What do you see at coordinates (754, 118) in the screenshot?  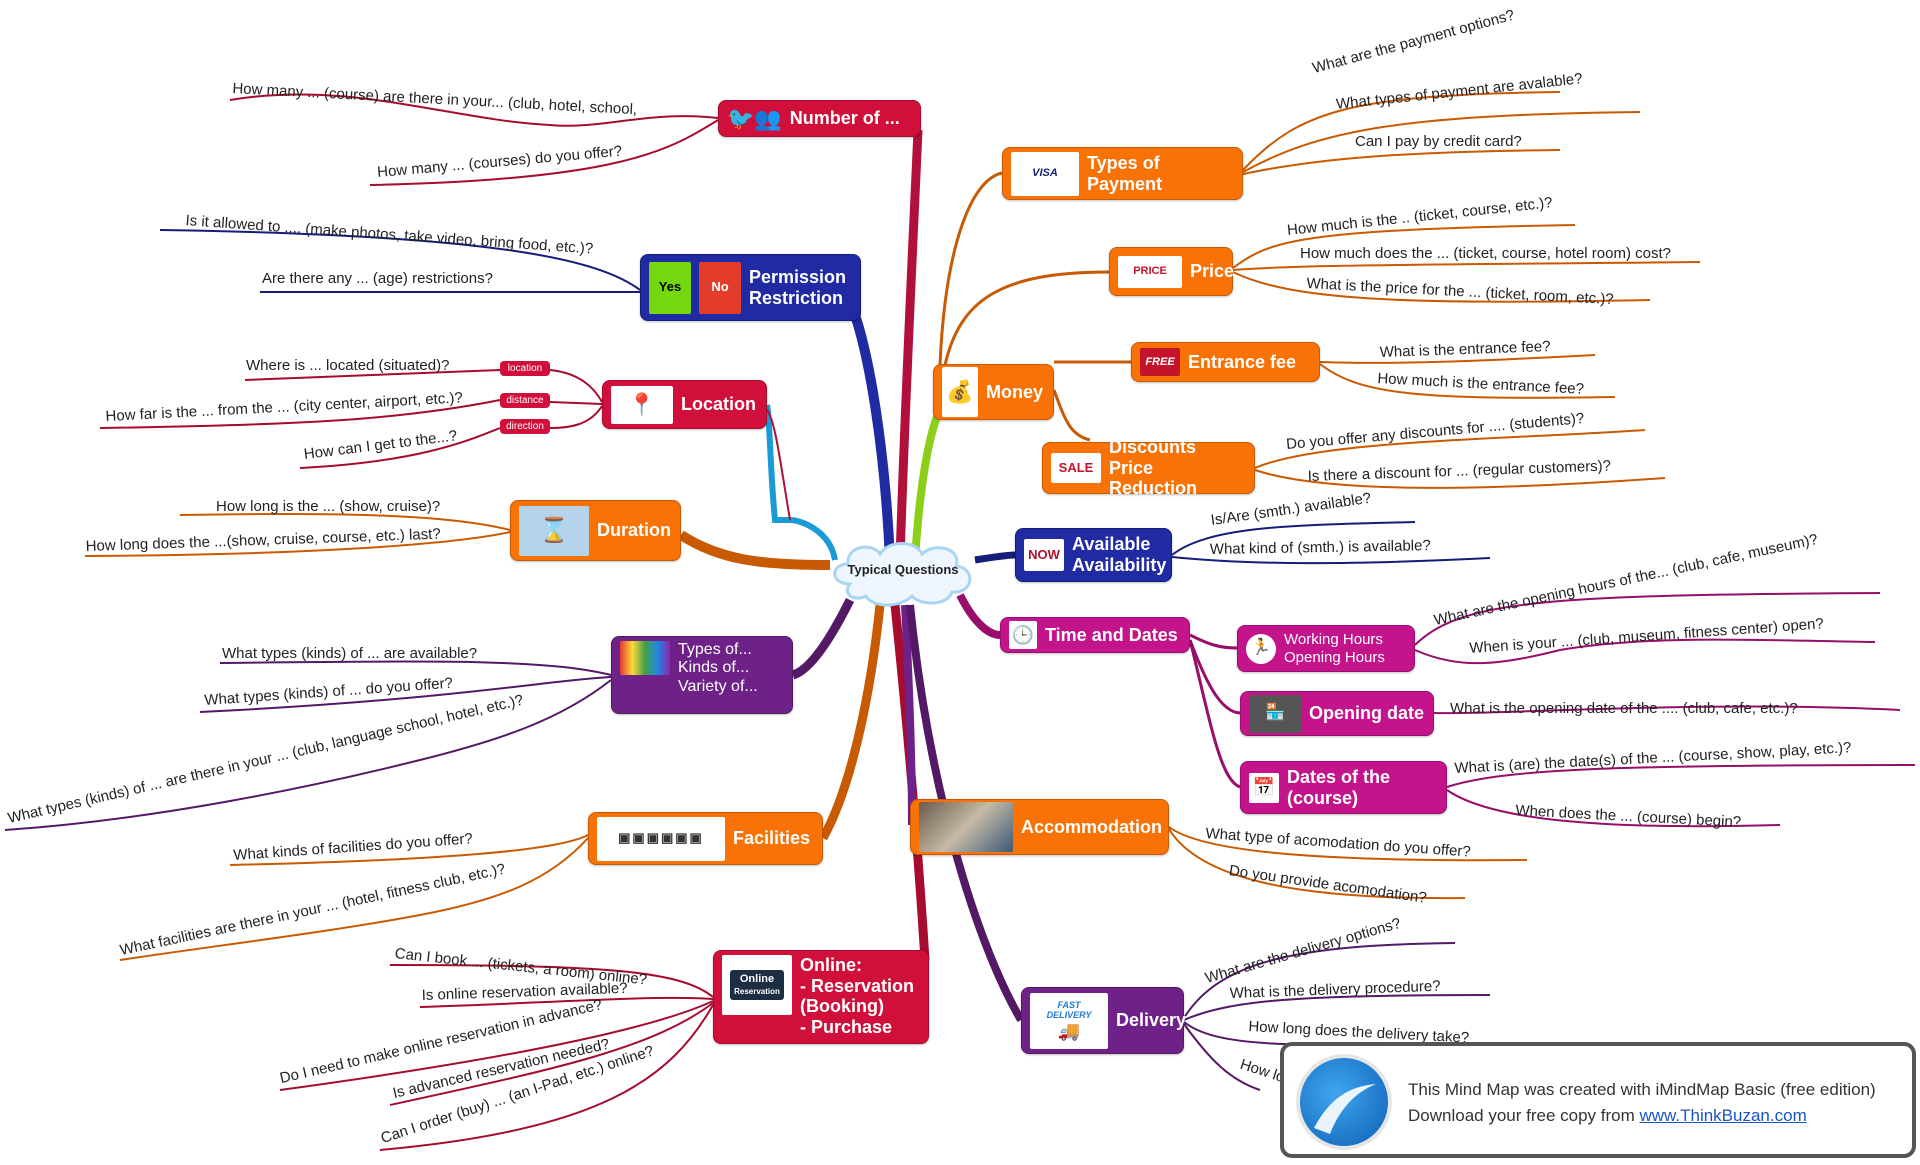 I see `bird-crowd-icon: 🐦👥` at bounding box center [754, 118].